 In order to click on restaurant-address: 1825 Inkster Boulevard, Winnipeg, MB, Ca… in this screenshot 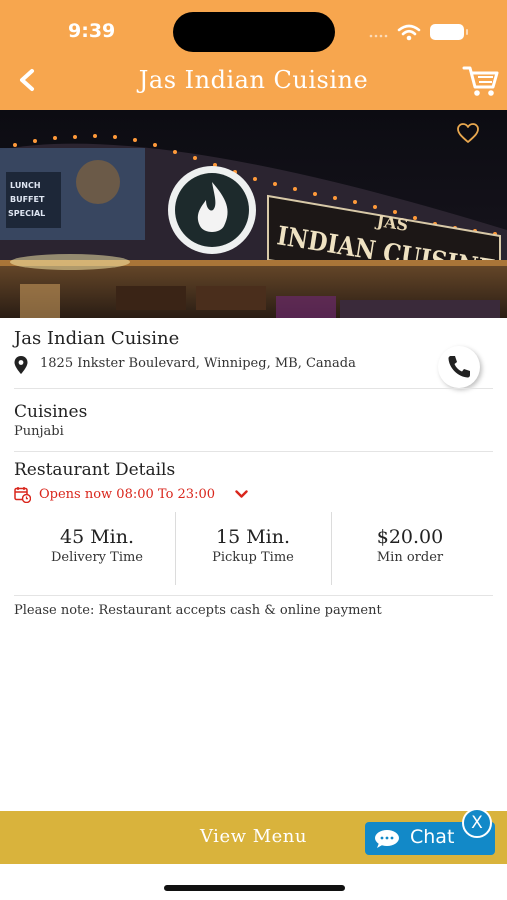, I will do `click(198, 363)`.